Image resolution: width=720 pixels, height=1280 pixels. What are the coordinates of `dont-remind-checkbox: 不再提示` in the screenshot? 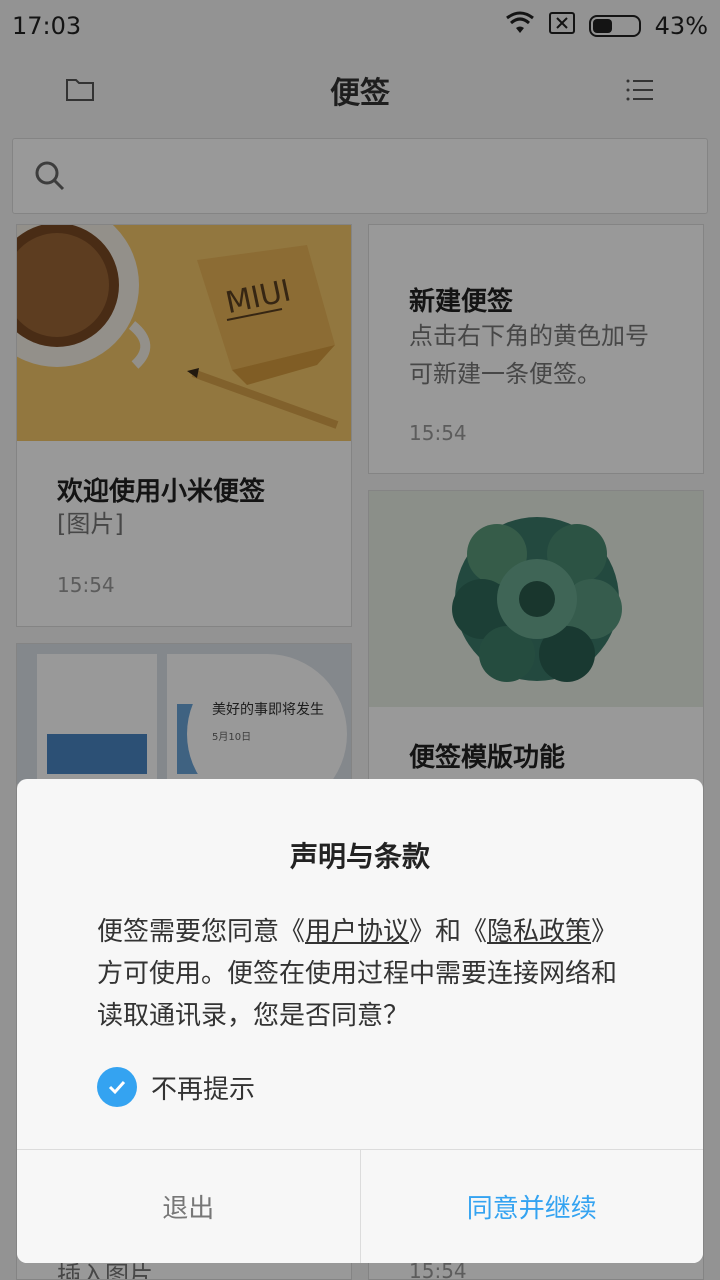 It's located at (176, 1087).